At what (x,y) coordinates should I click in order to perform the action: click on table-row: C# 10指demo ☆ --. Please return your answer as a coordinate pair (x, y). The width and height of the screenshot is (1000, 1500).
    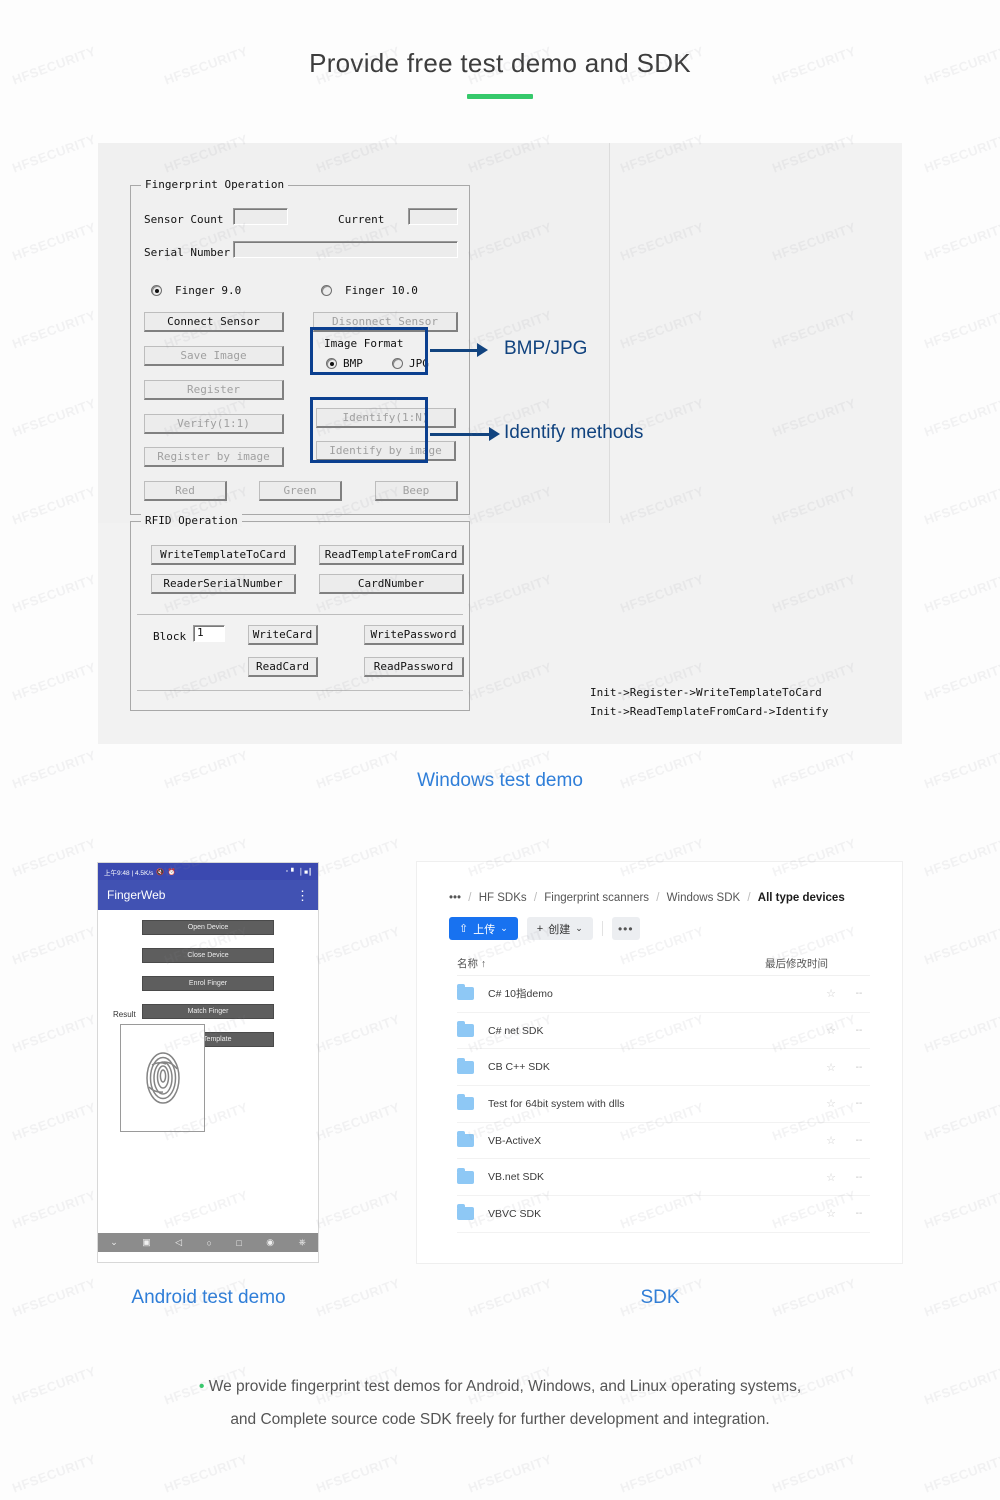
    Looking at the image, I should click on (663, 994).